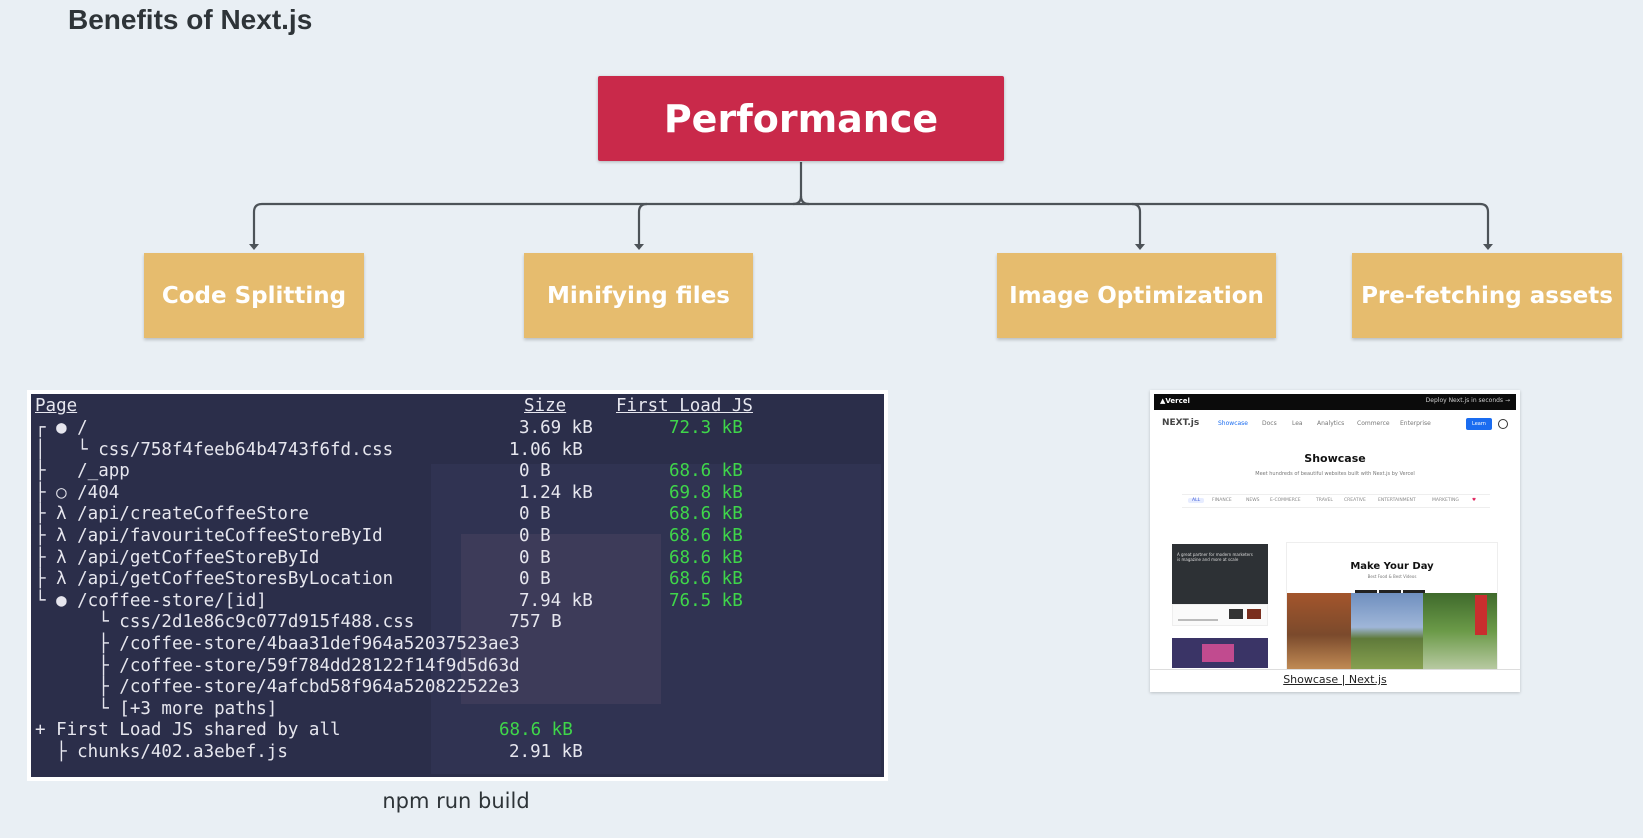 This screenshot has width=1643, height=838. Describe the element at coordinates (1484, 224) in the screenshot. I see `connector-prefetching` at that location.